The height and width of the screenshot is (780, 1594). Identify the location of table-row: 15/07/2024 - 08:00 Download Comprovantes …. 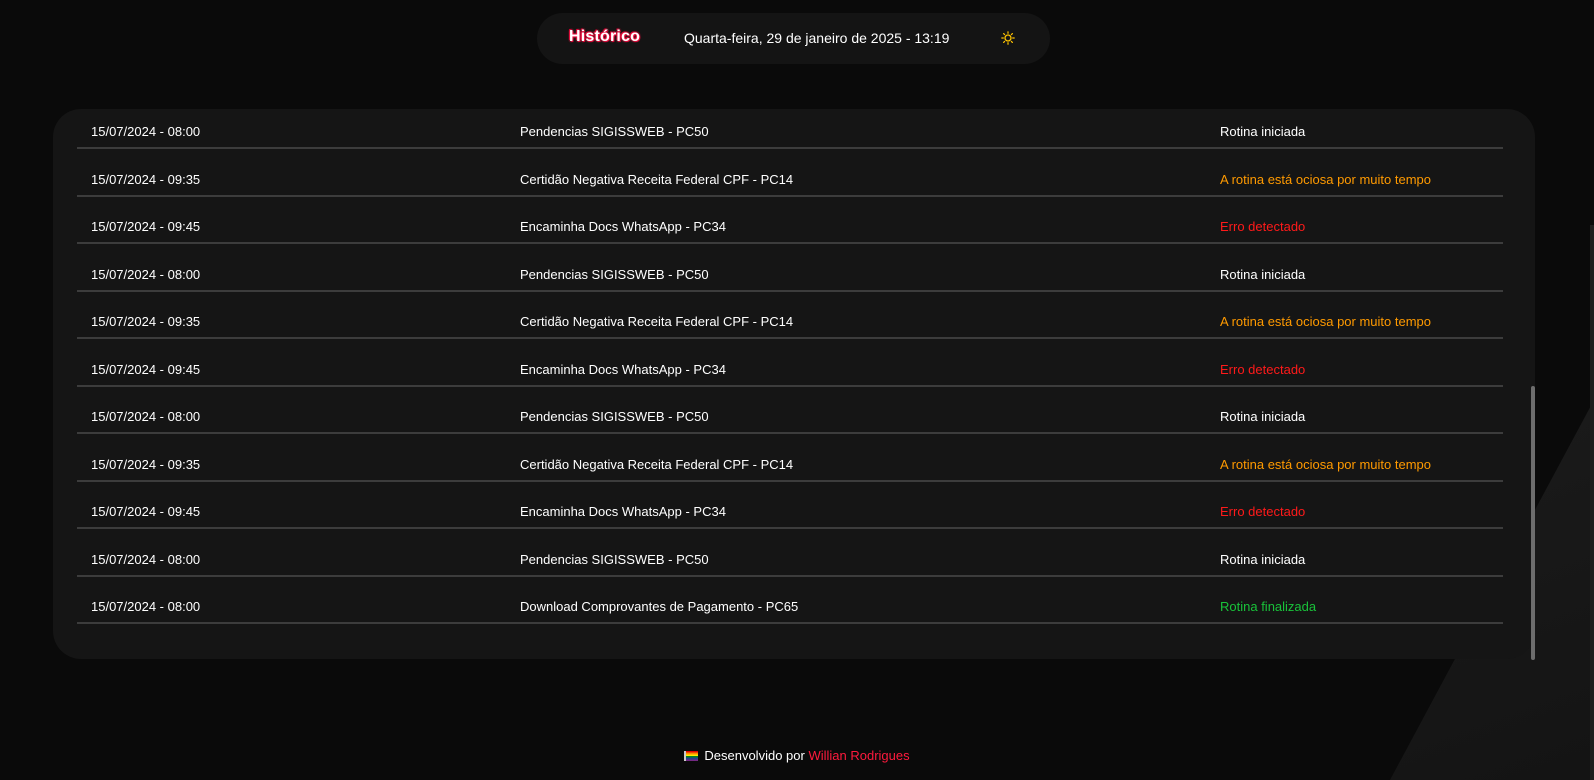
(790, 600).